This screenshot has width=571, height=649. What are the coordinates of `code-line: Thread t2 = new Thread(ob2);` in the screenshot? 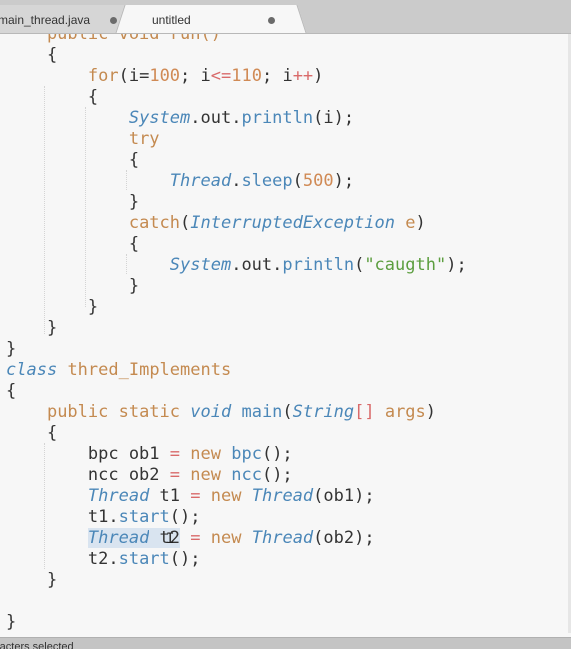 It's located at (236, 538).